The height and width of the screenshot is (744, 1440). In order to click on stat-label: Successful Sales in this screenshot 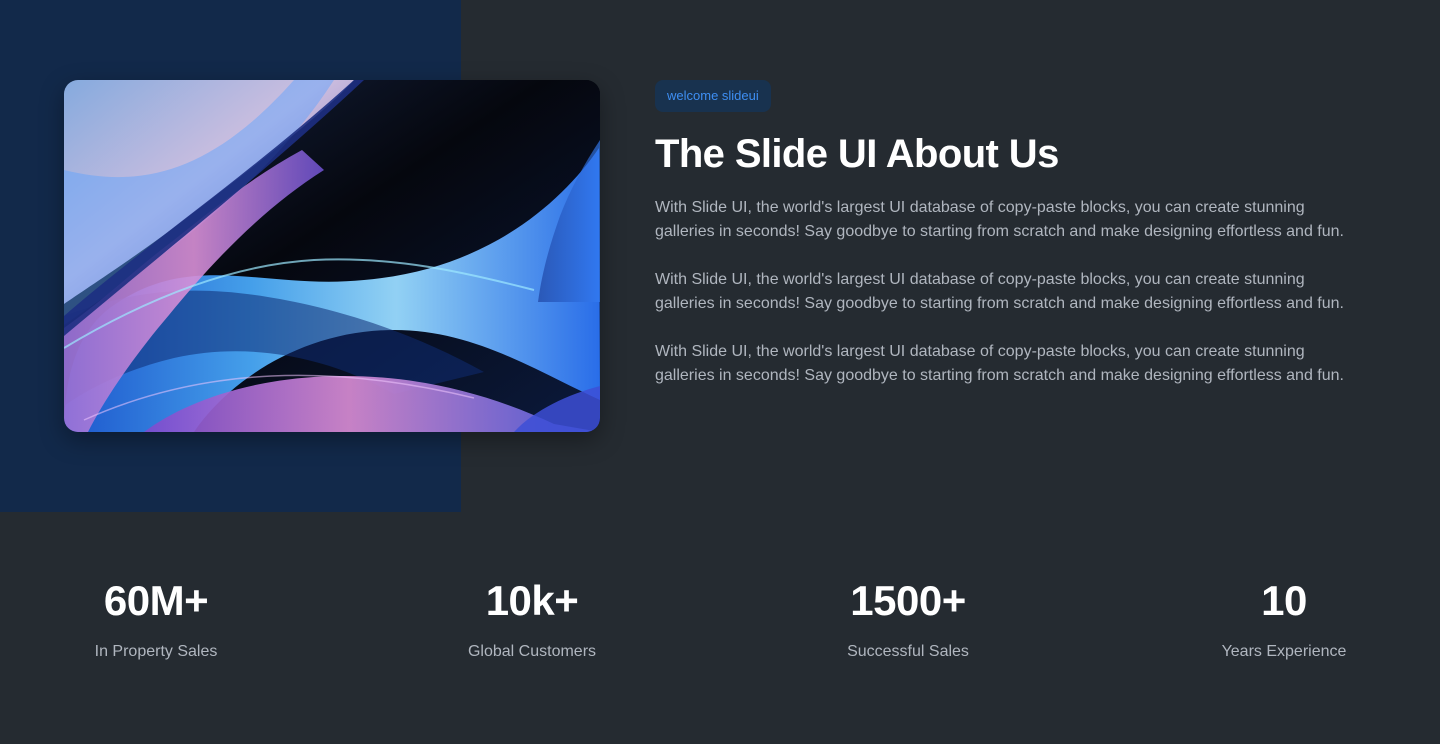, I will do `click(908, 651)`.